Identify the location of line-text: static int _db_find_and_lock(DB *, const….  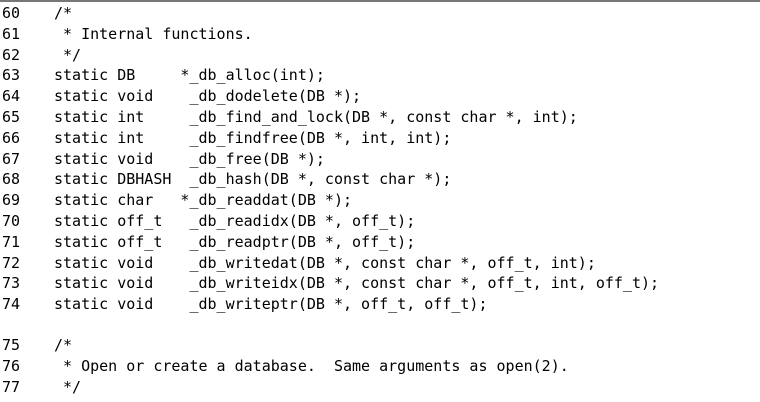
(316, 116).